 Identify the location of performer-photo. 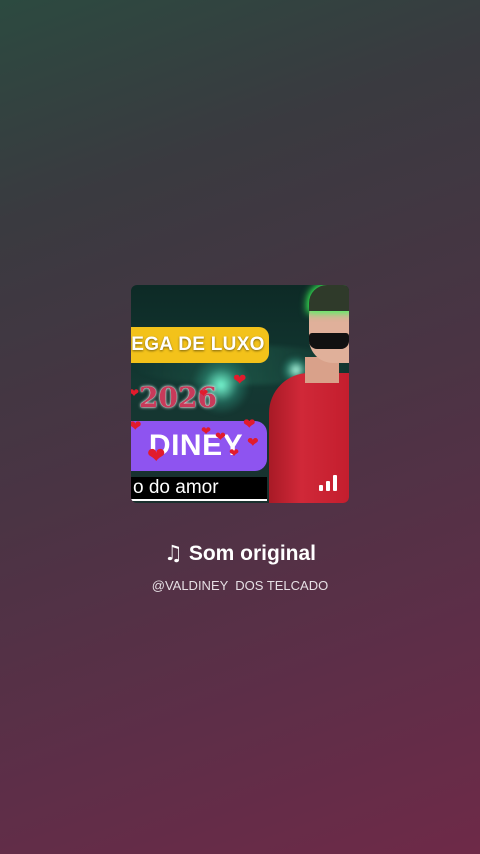
(309, 394).